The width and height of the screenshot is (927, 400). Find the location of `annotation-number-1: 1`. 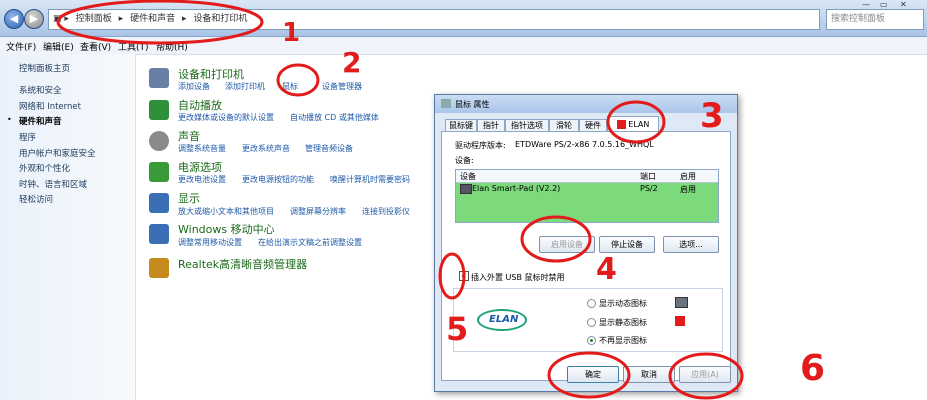

annotation-number-1: 1 is located at coordinates (291, 33).